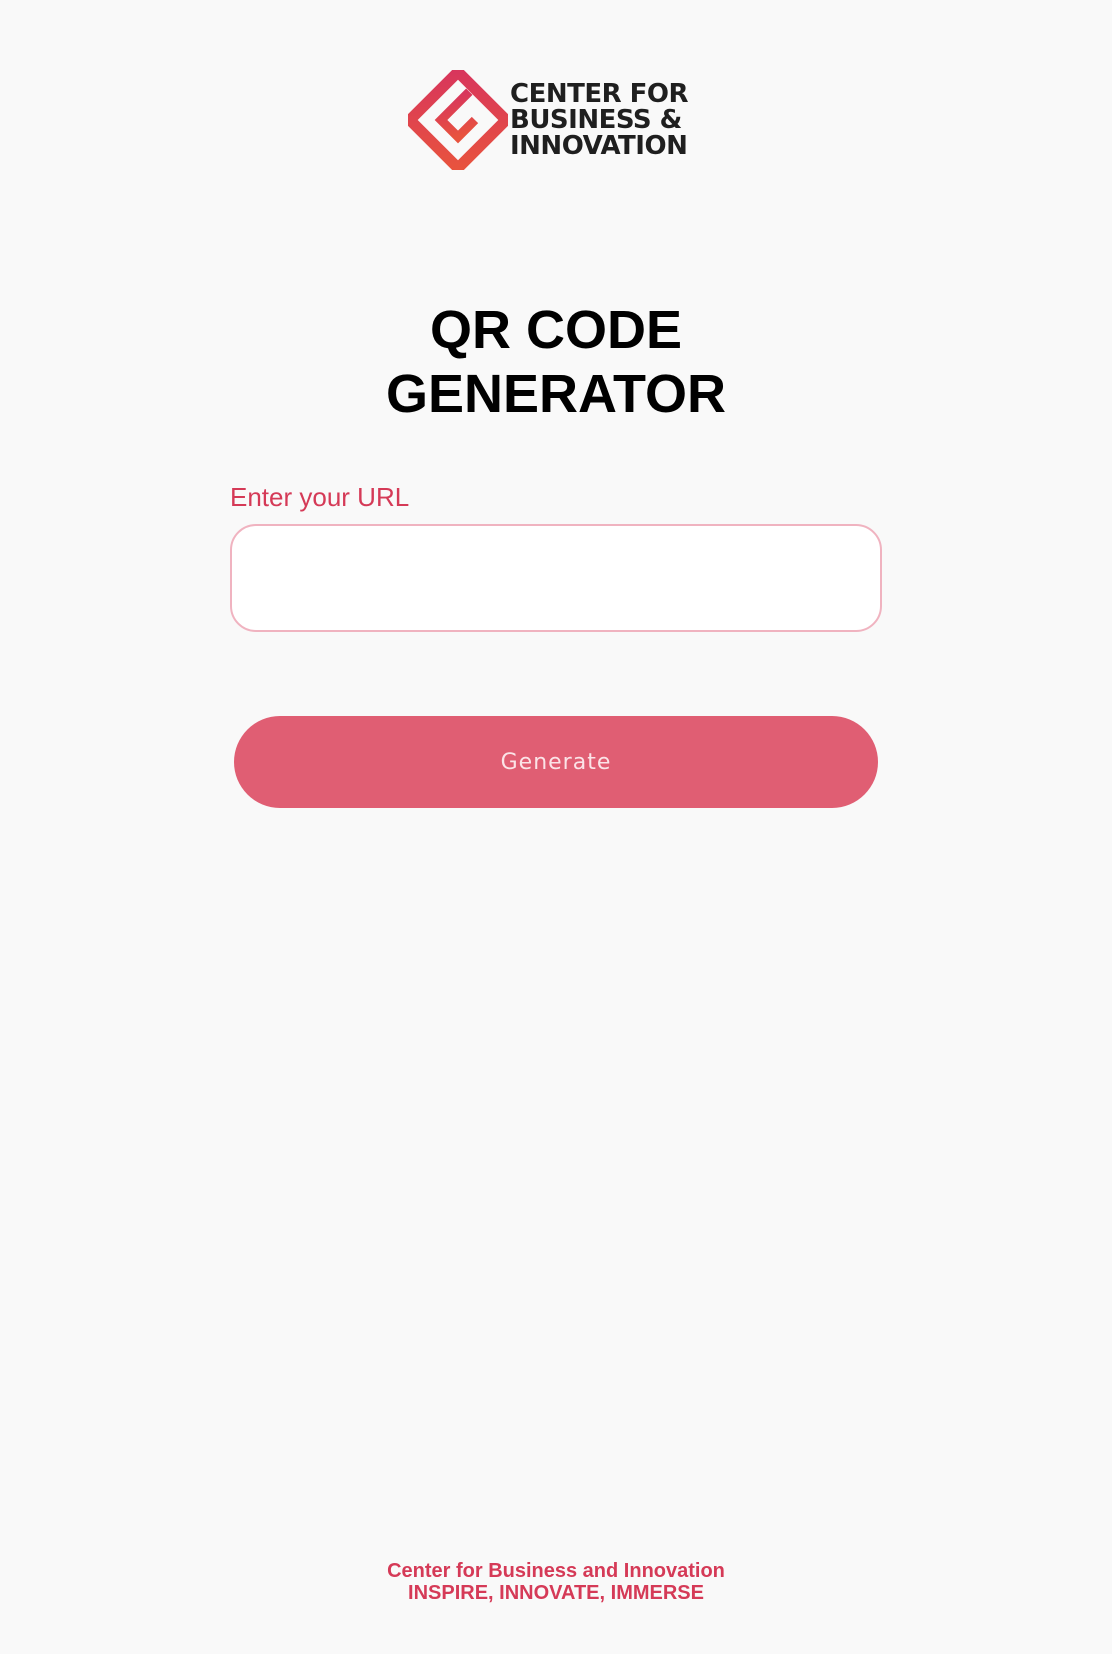 This screenshot has width=1112, height=1654. I want to click on logo-text-line1: CENTER FOR, so click(599, 94).